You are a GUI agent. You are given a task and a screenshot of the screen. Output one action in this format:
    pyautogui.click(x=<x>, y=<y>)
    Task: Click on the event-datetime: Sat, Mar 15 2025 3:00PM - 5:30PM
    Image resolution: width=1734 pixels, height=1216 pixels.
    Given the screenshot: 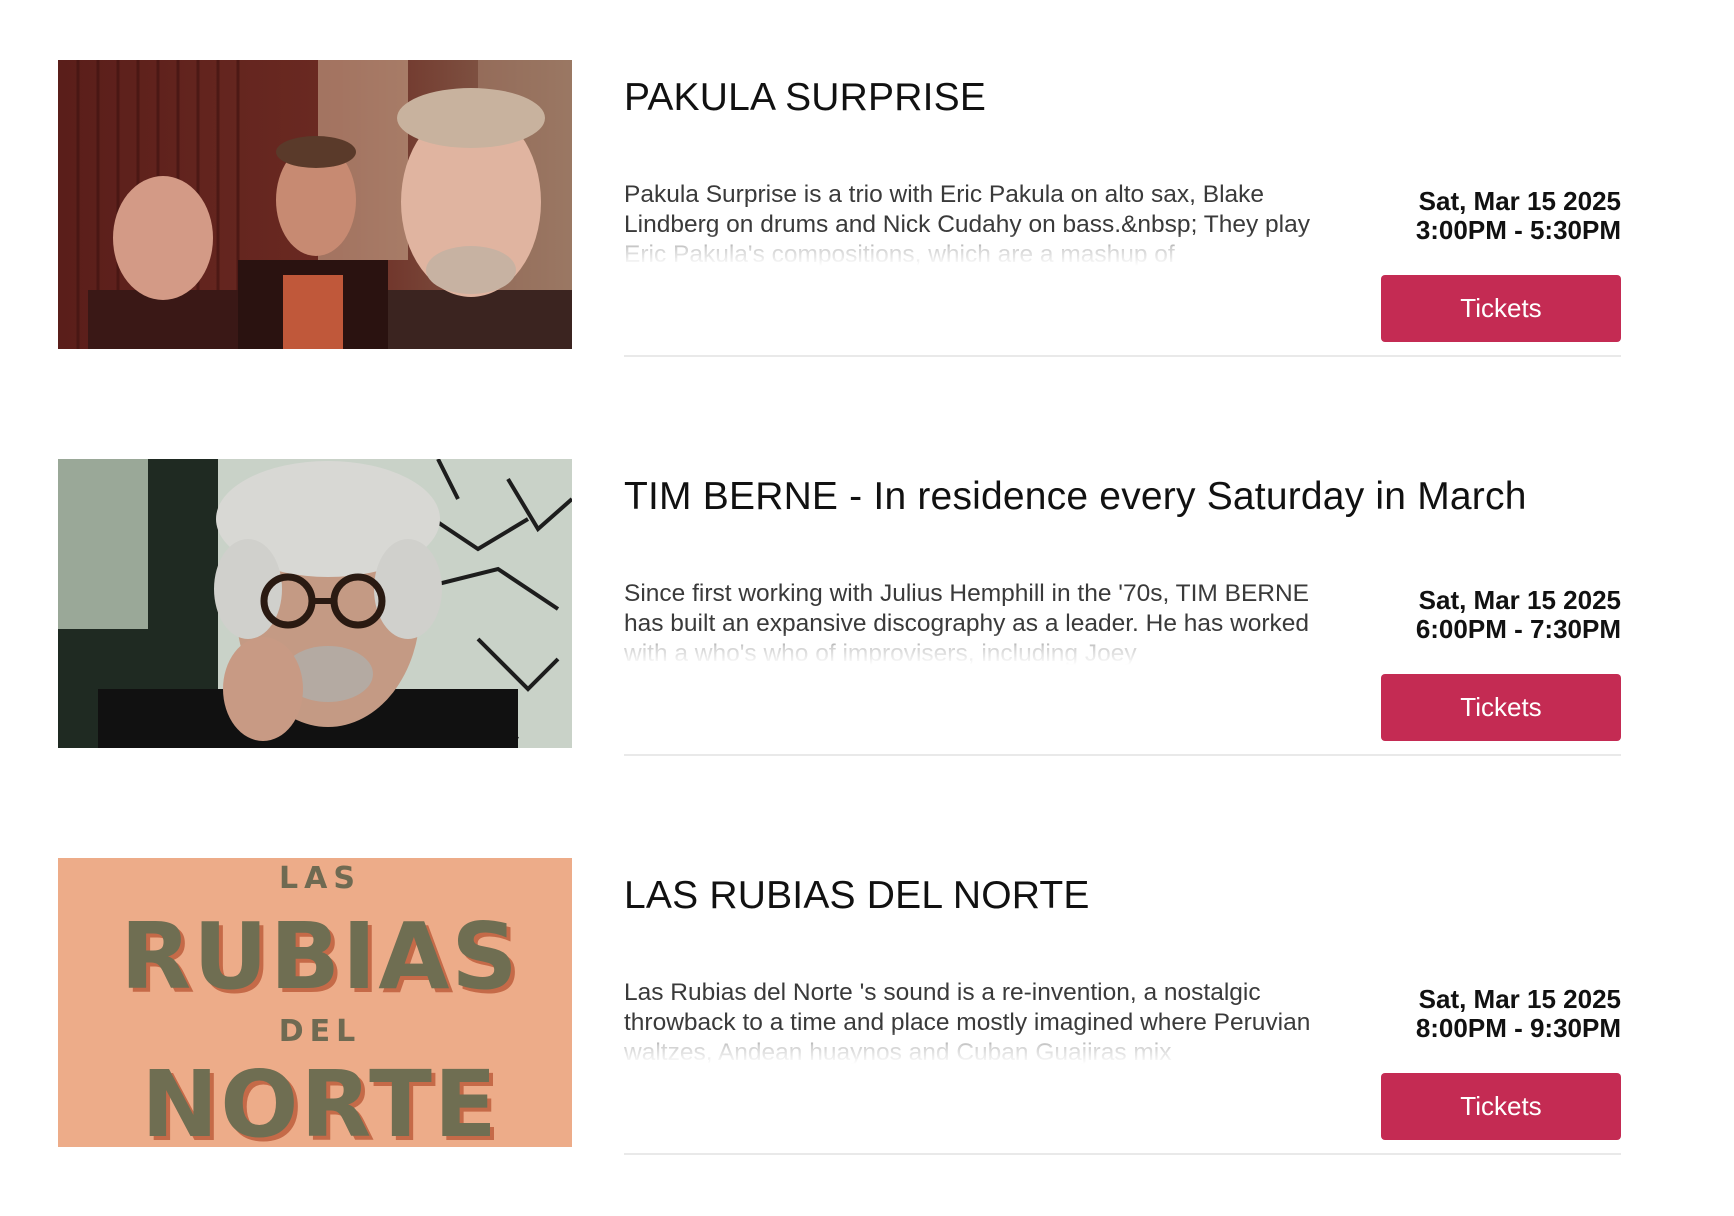 What is the action you would take?
    pyautogui.click(x=1518, y=216)
    